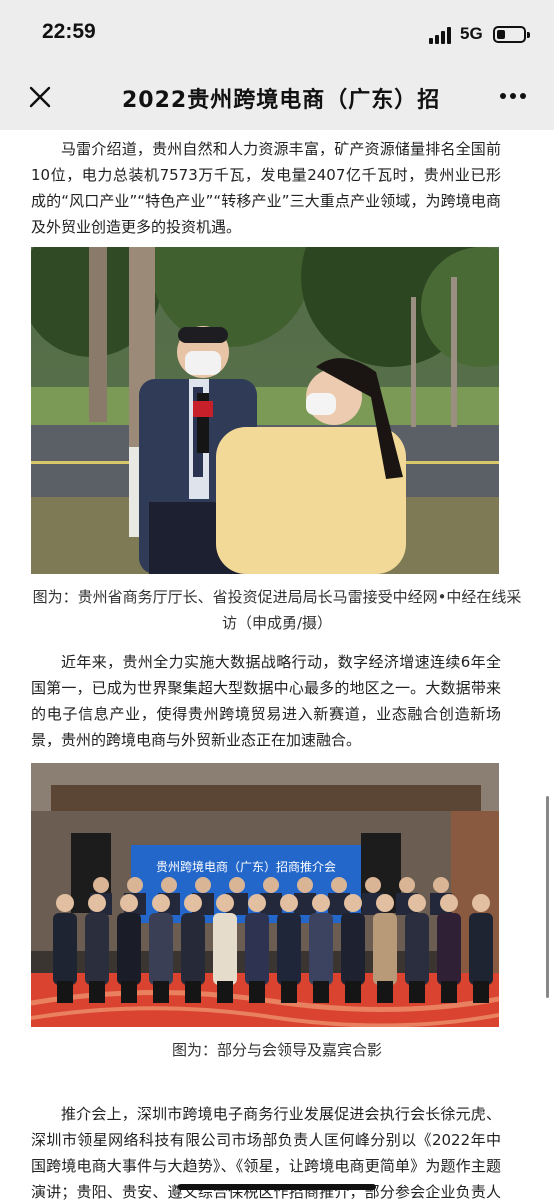  I want to click on nav-bar: 2022贵州跨境电商（广东）招, so click(277, 97).